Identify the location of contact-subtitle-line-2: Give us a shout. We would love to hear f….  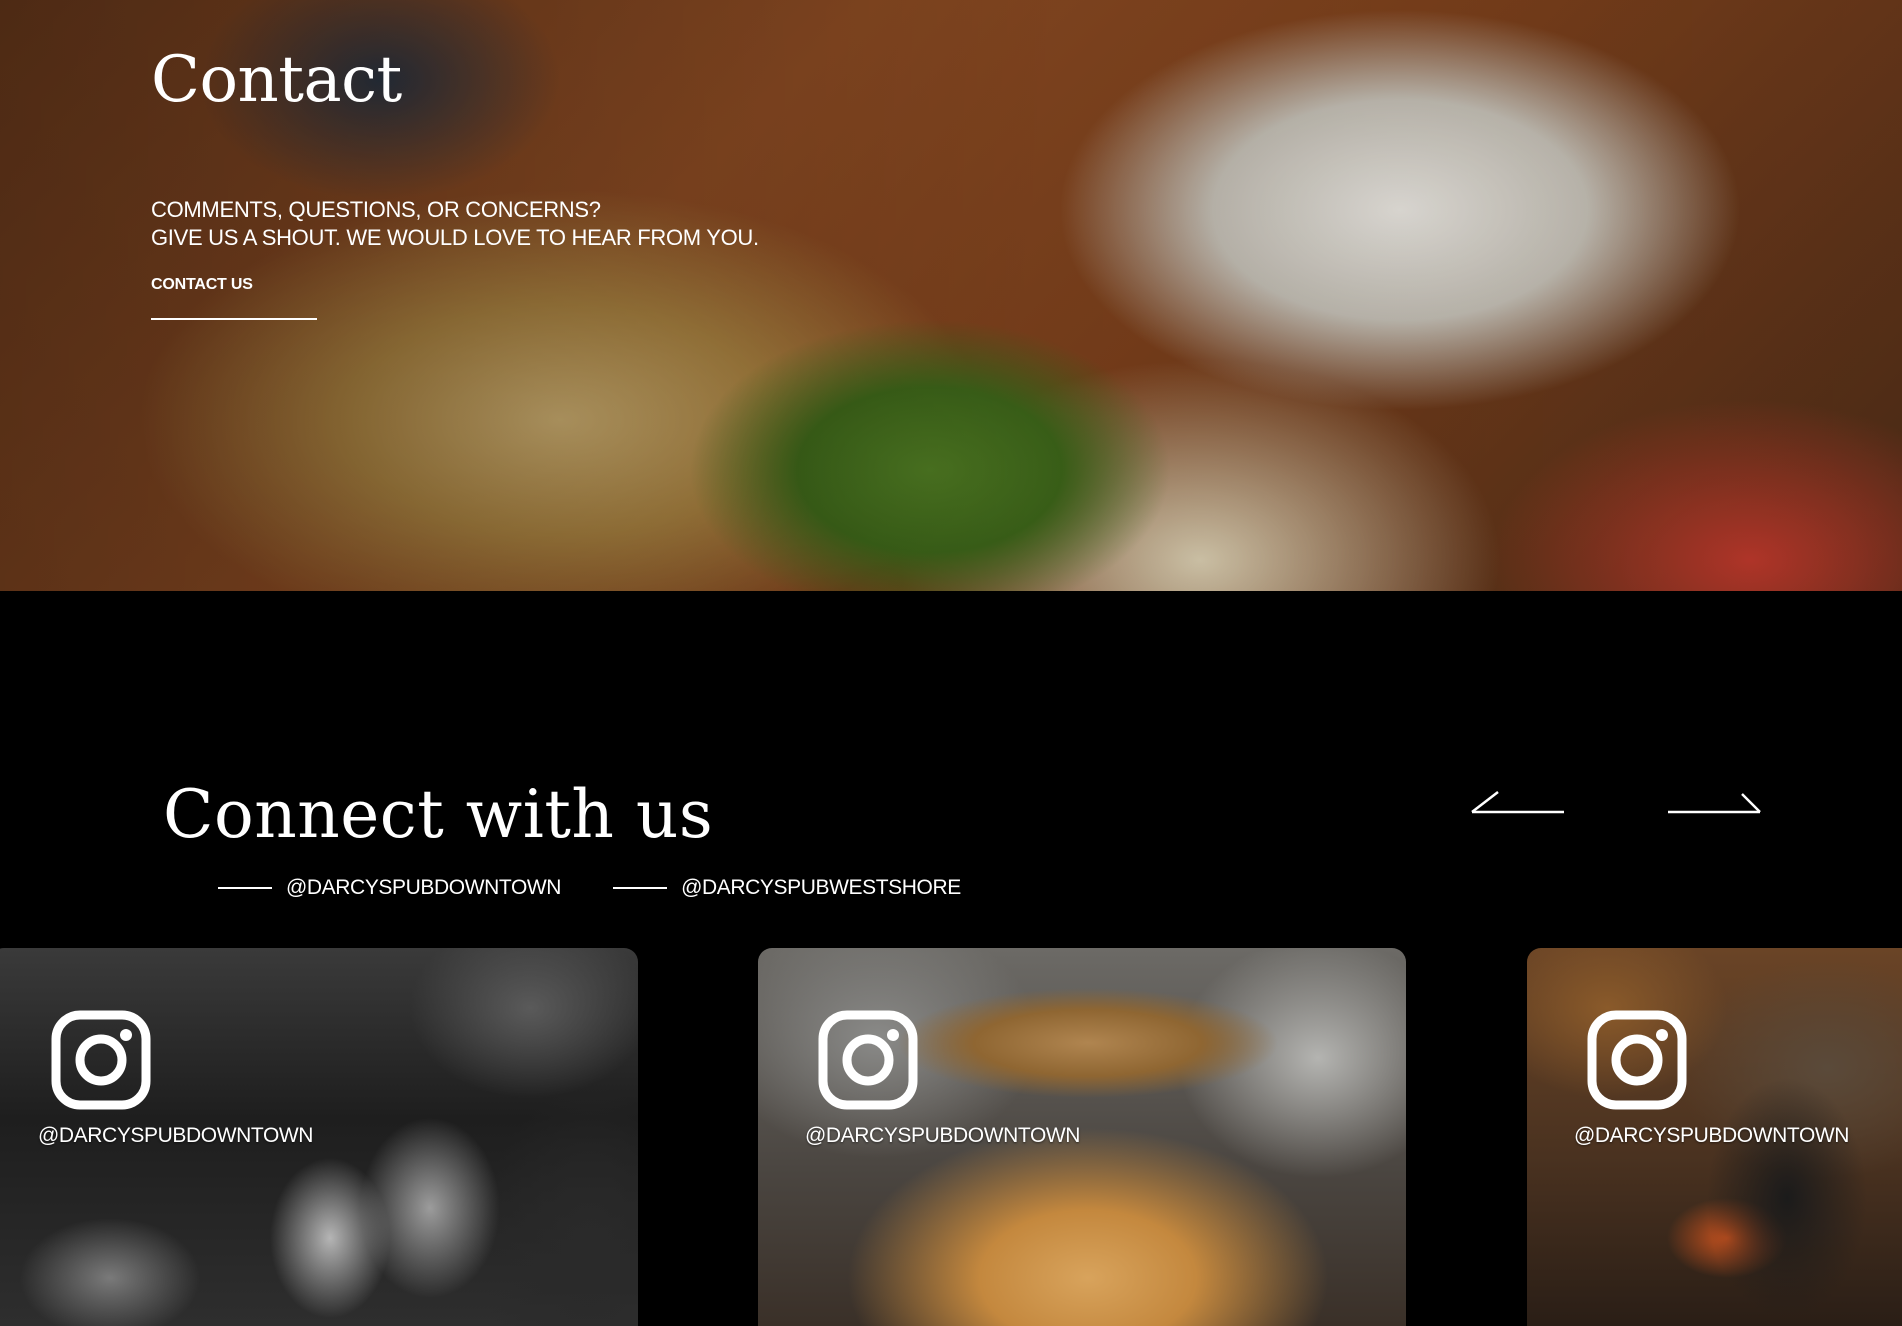
(455, 237).